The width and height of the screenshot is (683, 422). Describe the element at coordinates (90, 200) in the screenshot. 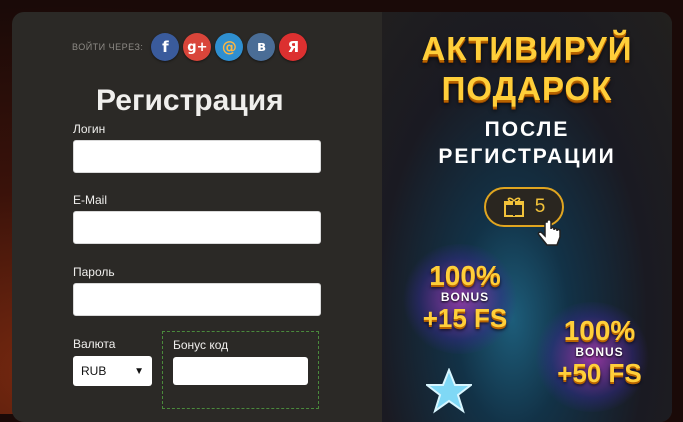

I see `email-label: E-Mail` at that location.